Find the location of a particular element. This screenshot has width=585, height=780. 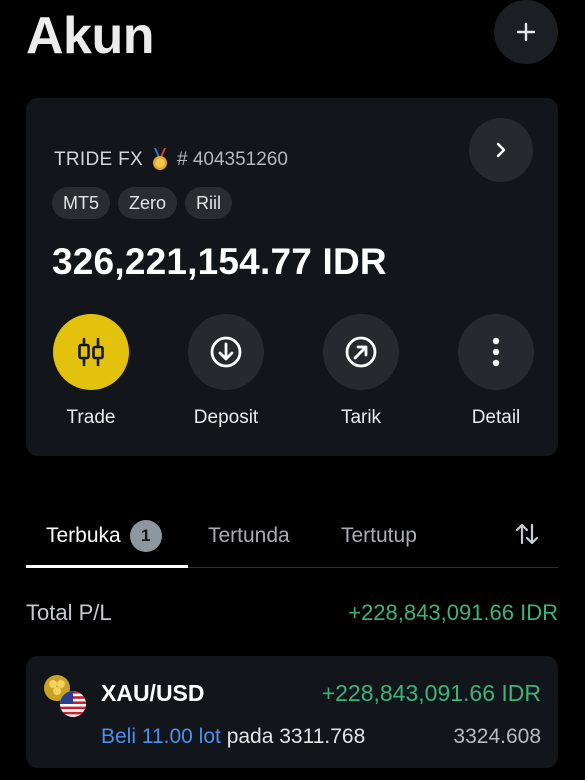

detail-action: Detail is located at coordinates (496, 371).